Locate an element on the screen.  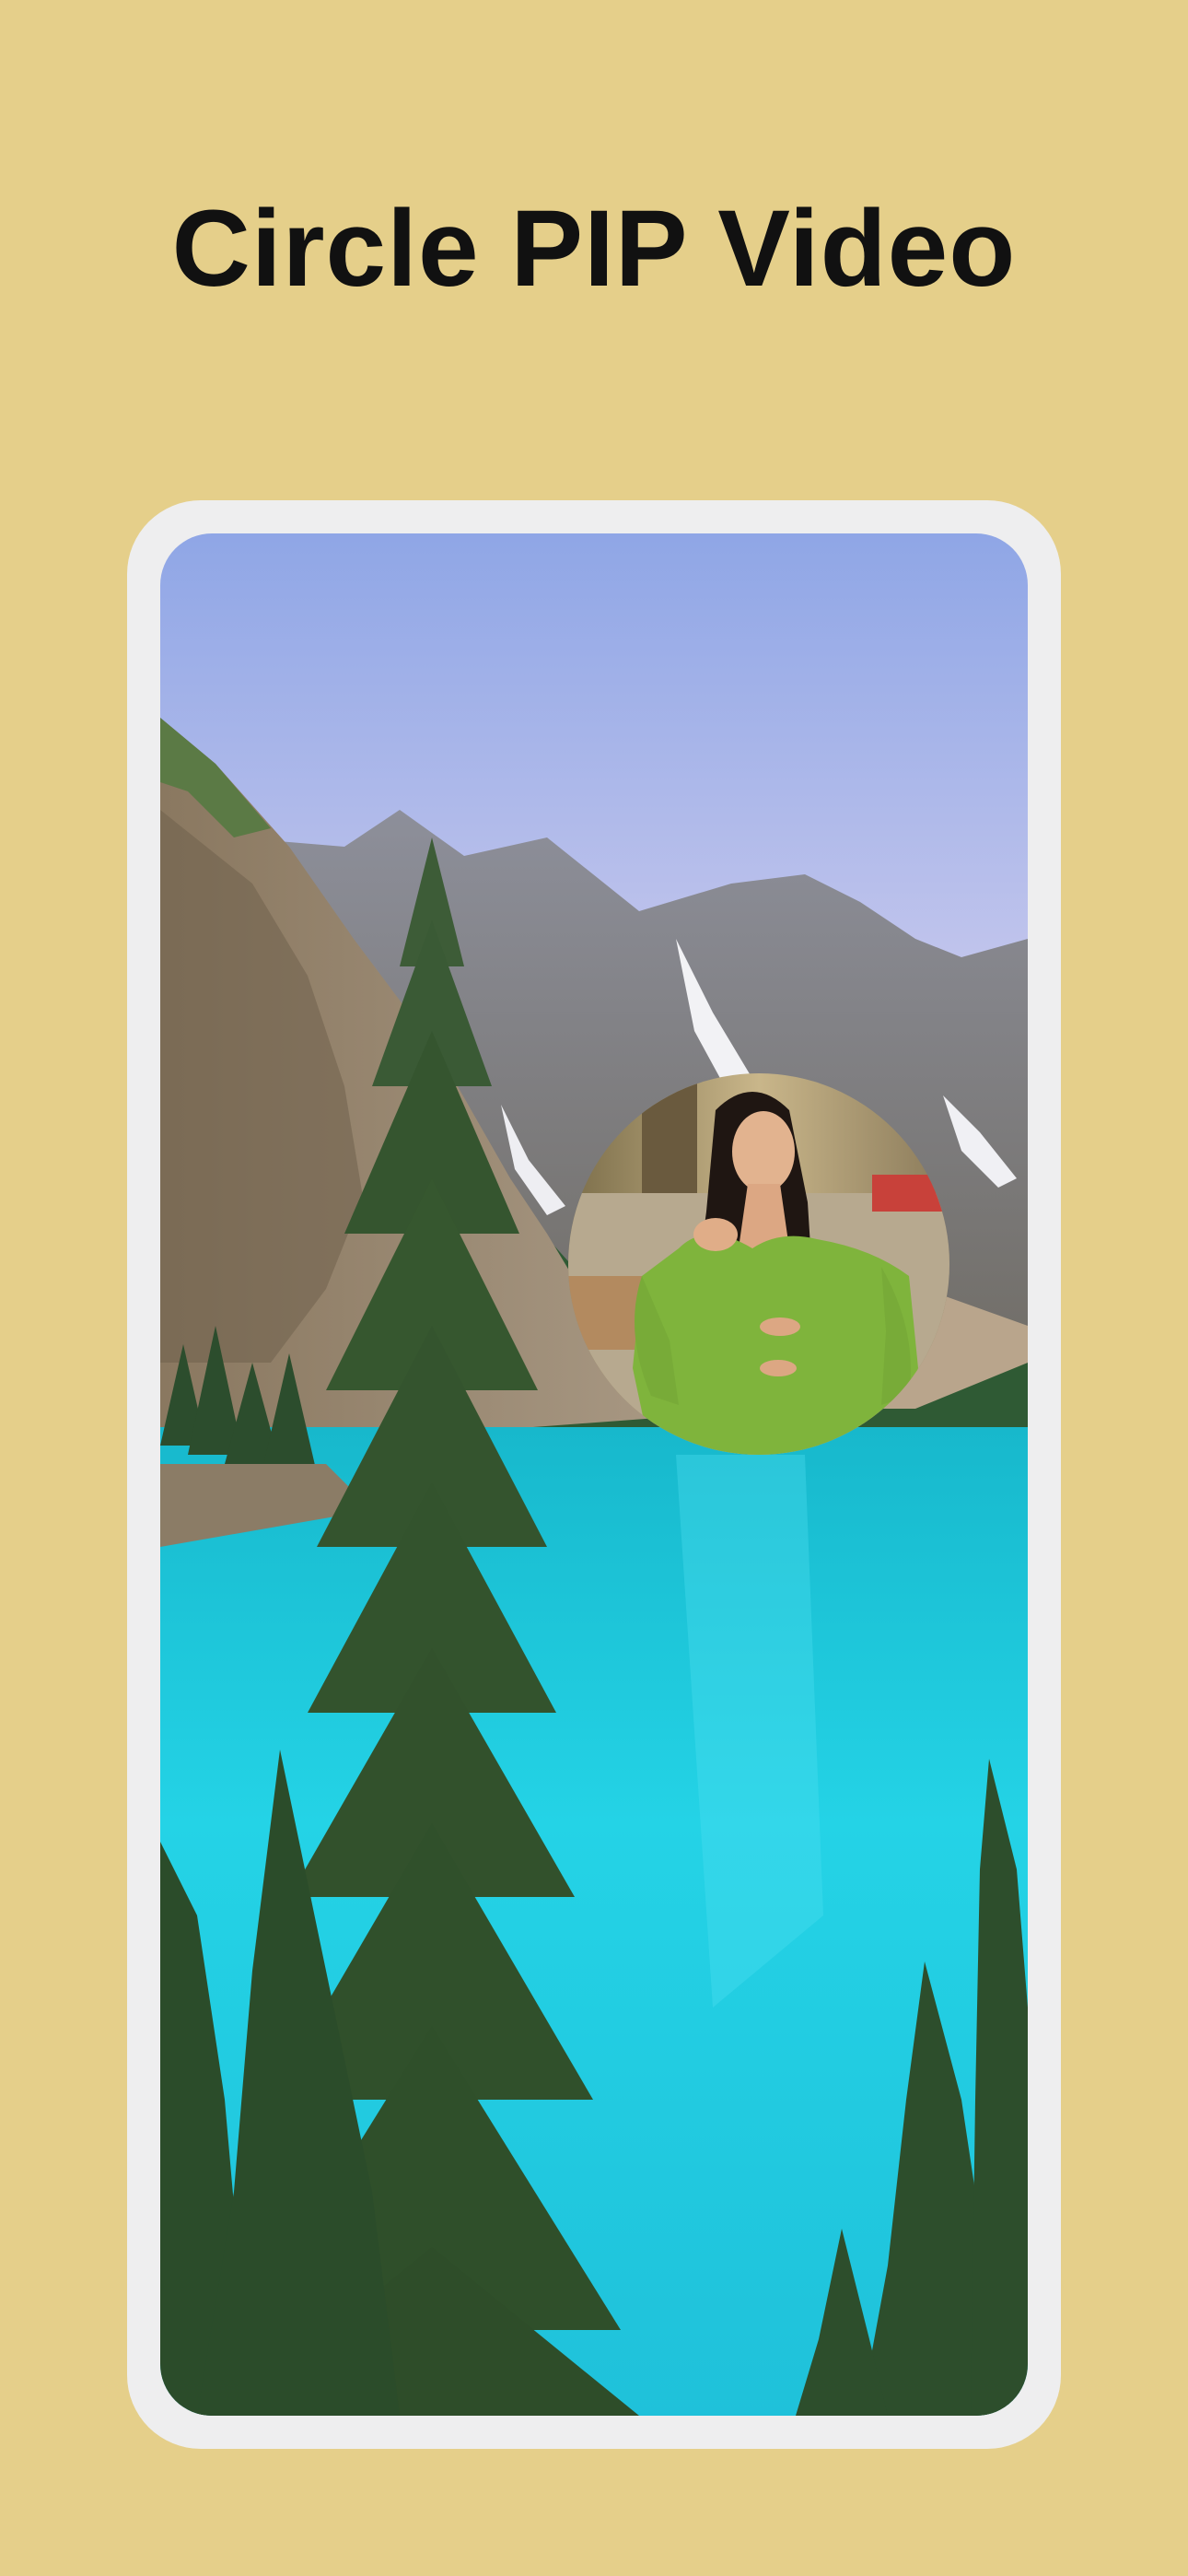
pip-video-bubble is located at coordinates (758, 1264).